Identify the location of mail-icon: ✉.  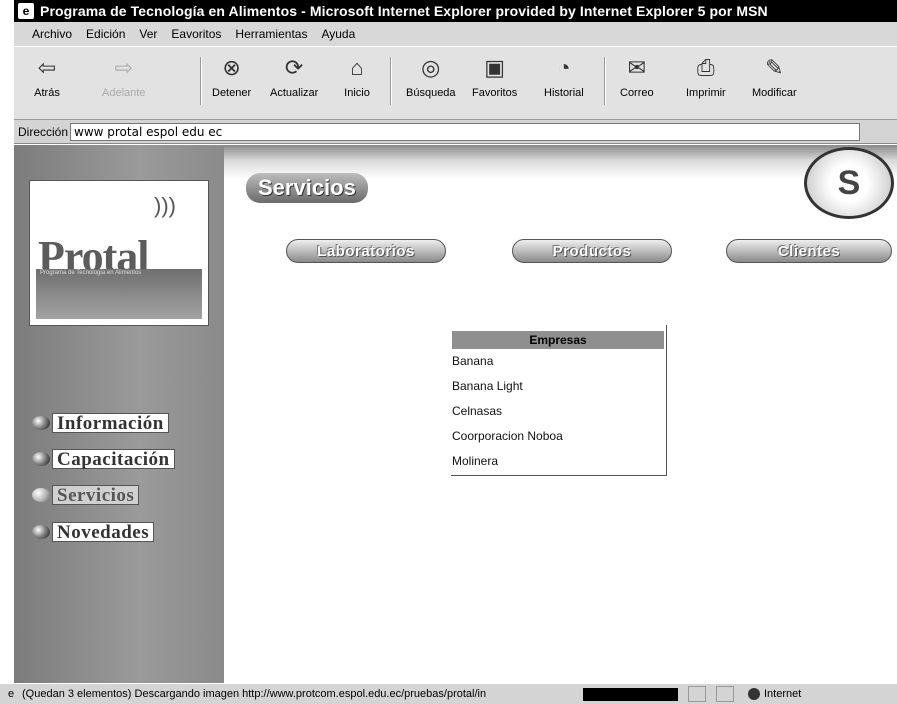
(637, 67).